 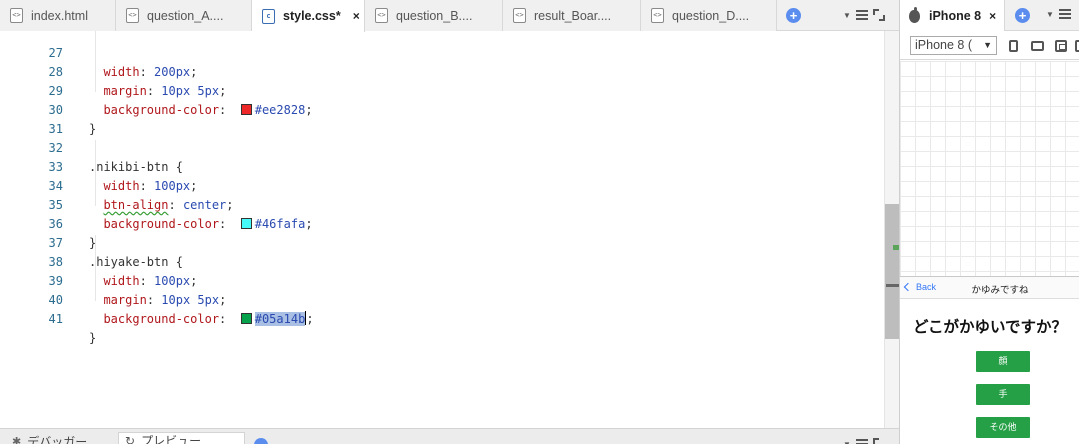 What do you see at coordinates (914, 14) in the screenshot?
I see `apple-icon` at bounding box center [914, 14].